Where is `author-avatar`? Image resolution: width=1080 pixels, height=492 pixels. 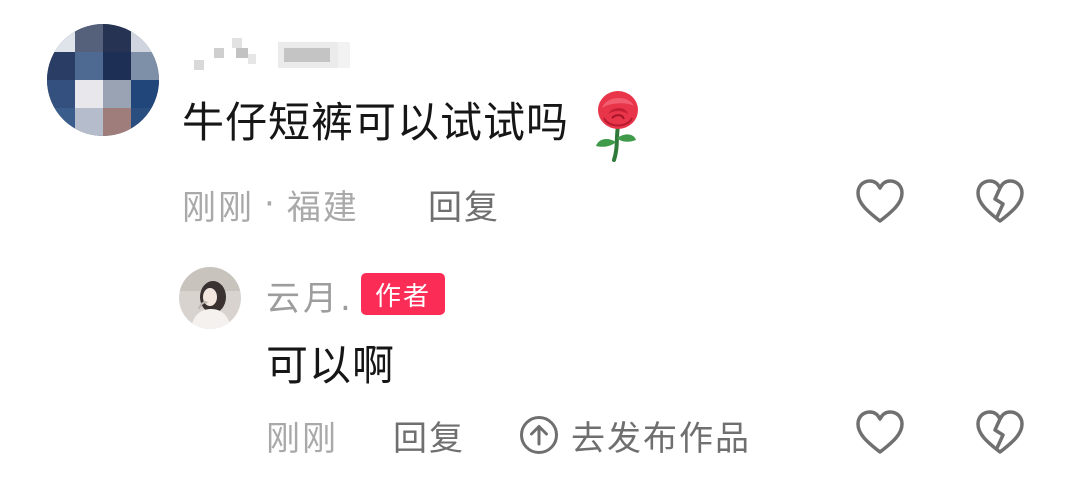
author-avatar is located at coordinates (210, 298).